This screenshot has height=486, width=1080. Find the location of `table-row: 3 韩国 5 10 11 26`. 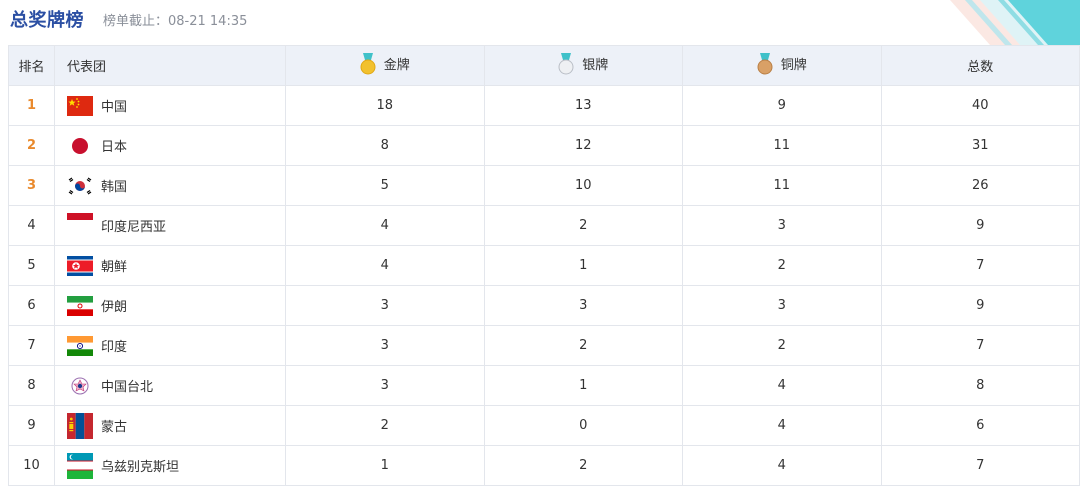

table-row: 3 韩国 5 10 11 26 is located at coordinates (544, 185).